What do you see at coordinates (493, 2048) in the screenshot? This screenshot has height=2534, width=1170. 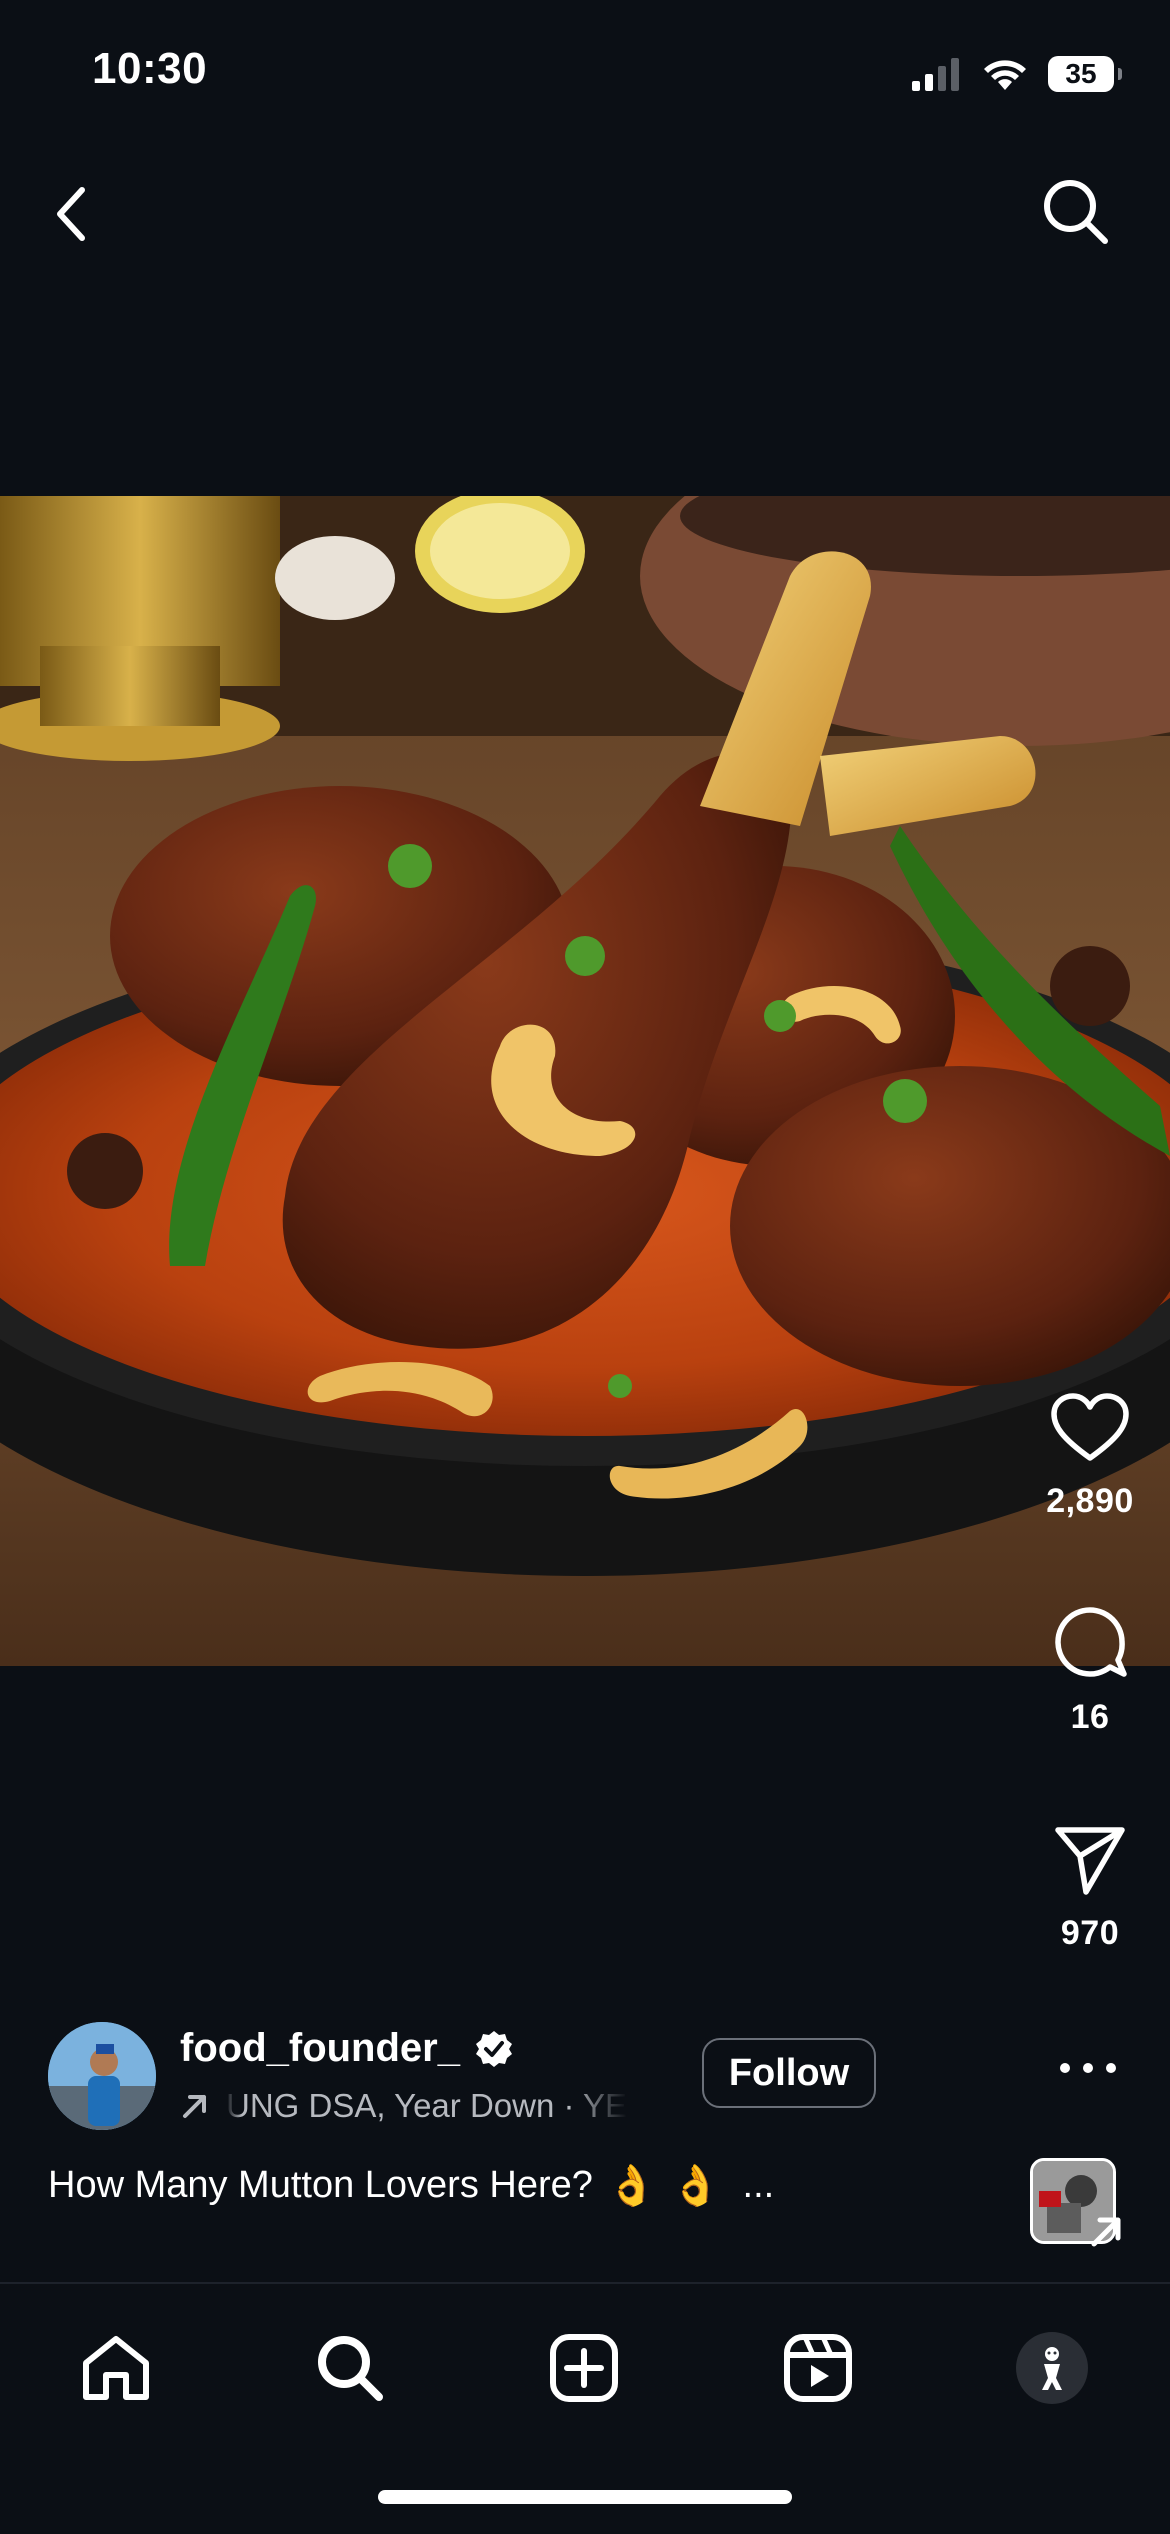 I see `verified-badge-icon` at bounding box center [493, 2048].